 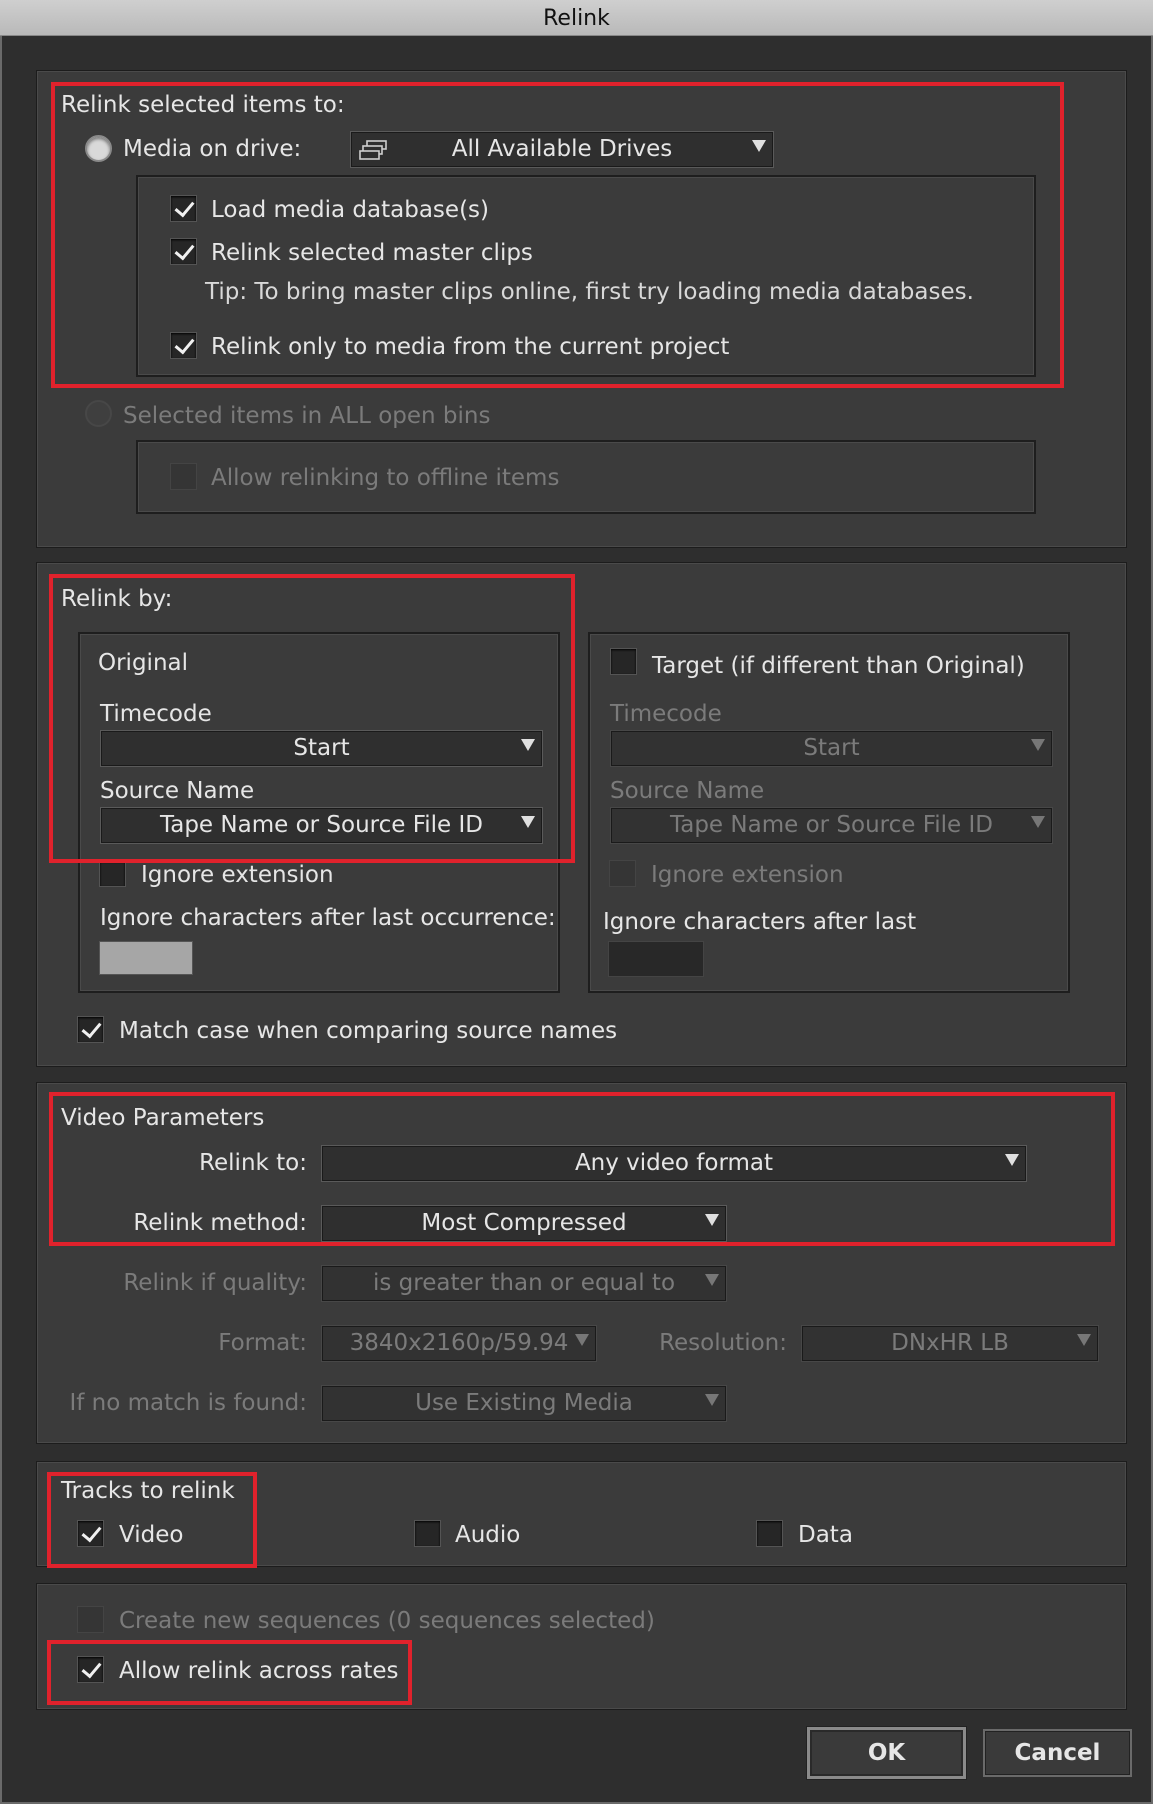 I want to click on resolution-select: DNxHR LB, so click(x=950, y=1343).